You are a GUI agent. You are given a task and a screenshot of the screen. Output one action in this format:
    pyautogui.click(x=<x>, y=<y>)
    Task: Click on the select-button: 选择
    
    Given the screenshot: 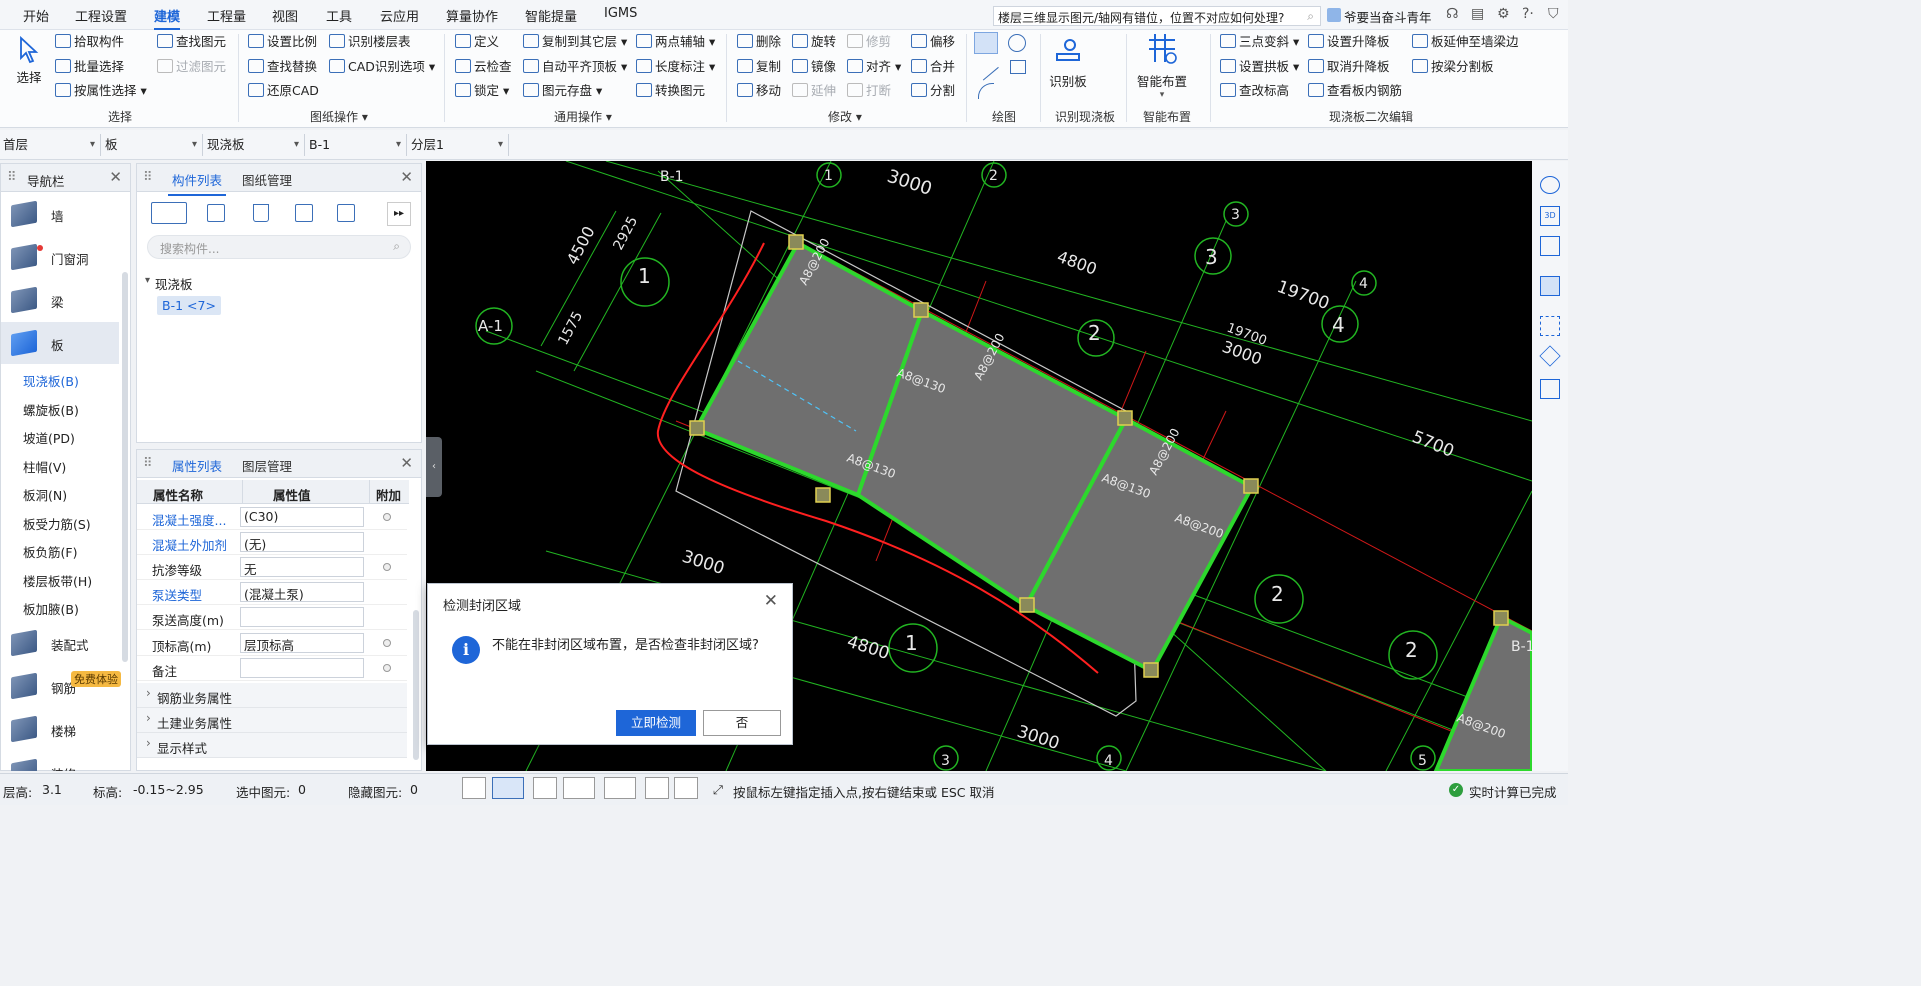 What is the action you would take?
    pyautogui.click(x=29, y=60)
    